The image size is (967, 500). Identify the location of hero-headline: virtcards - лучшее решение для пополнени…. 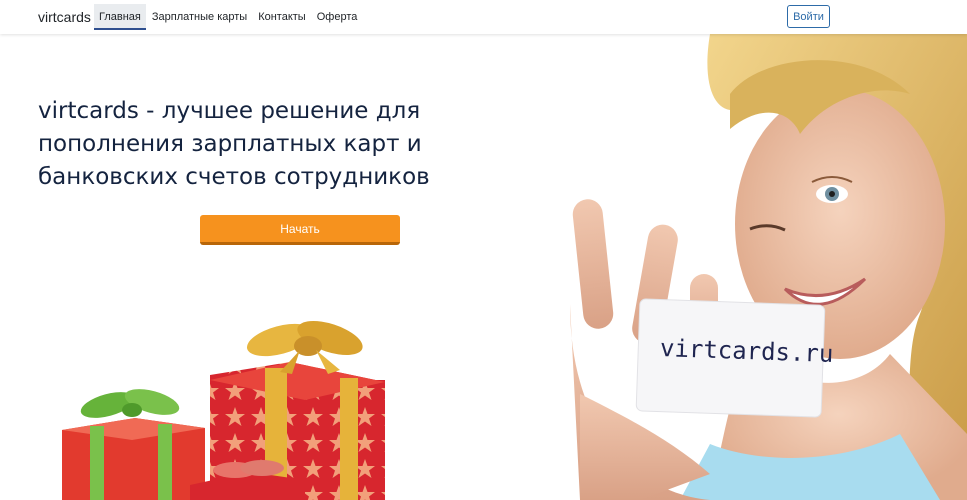
(234, 144).